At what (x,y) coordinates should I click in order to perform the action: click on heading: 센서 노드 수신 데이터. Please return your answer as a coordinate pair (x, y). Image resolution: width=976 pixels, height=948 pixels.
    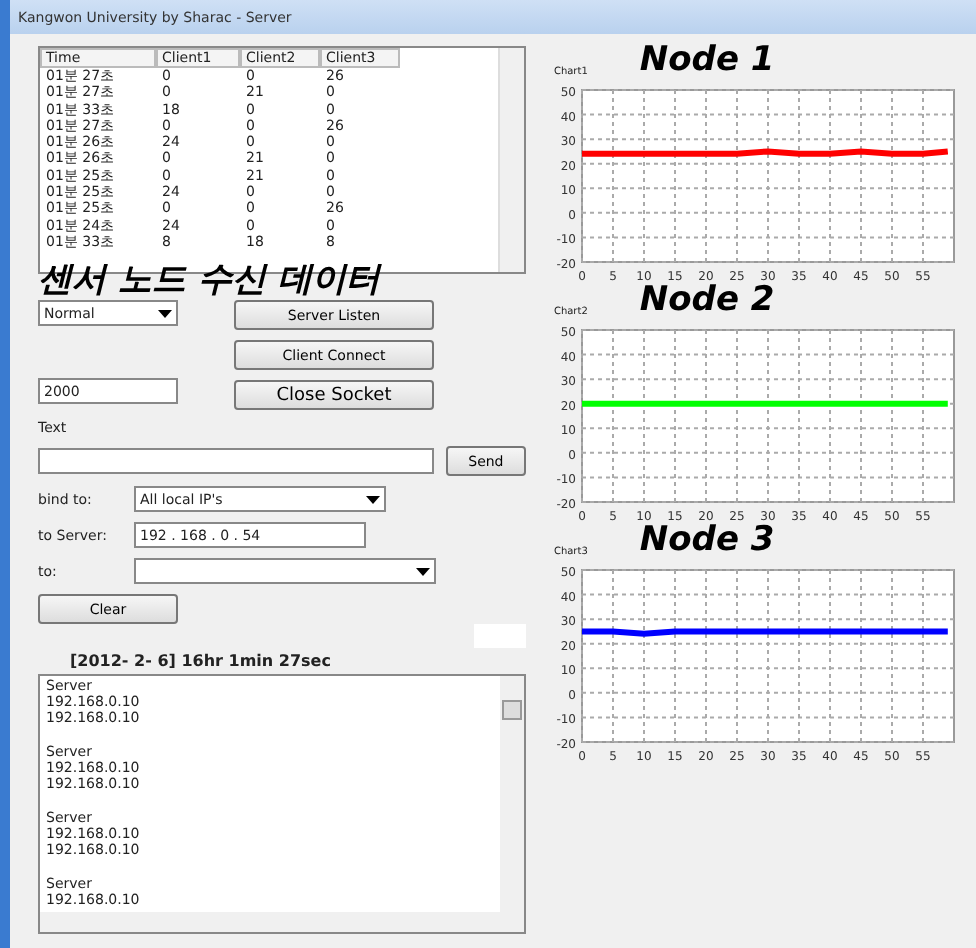
    Looking at the image, I should click on (211, 280).